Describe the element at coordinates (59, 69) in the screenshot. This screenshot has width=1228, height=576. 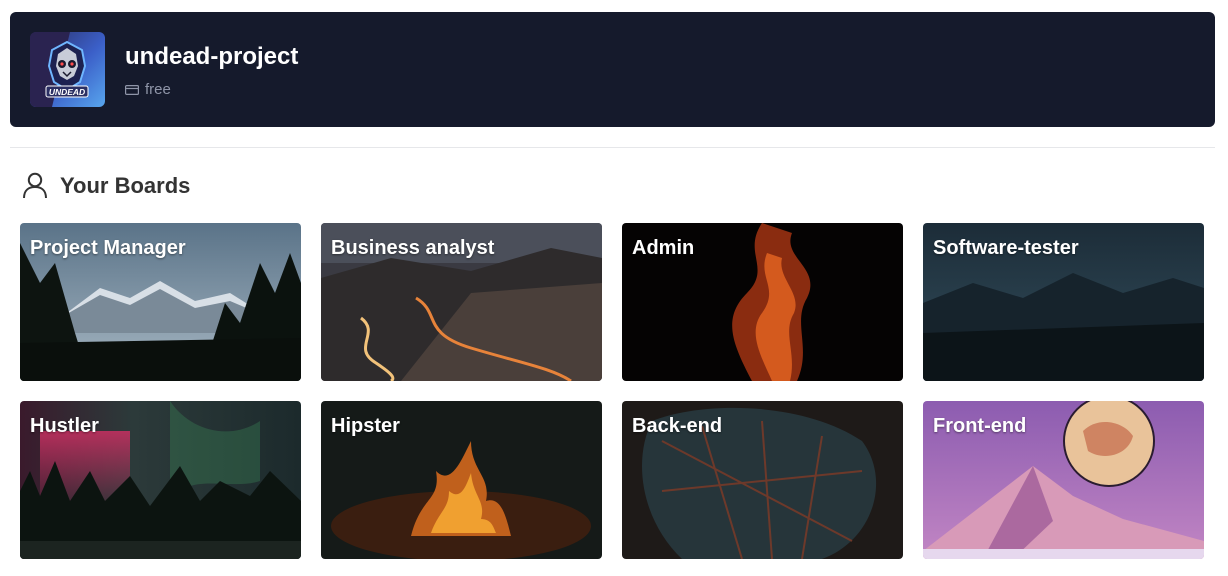
I see `undead-mascot-icon: UNDEAD` at that location.